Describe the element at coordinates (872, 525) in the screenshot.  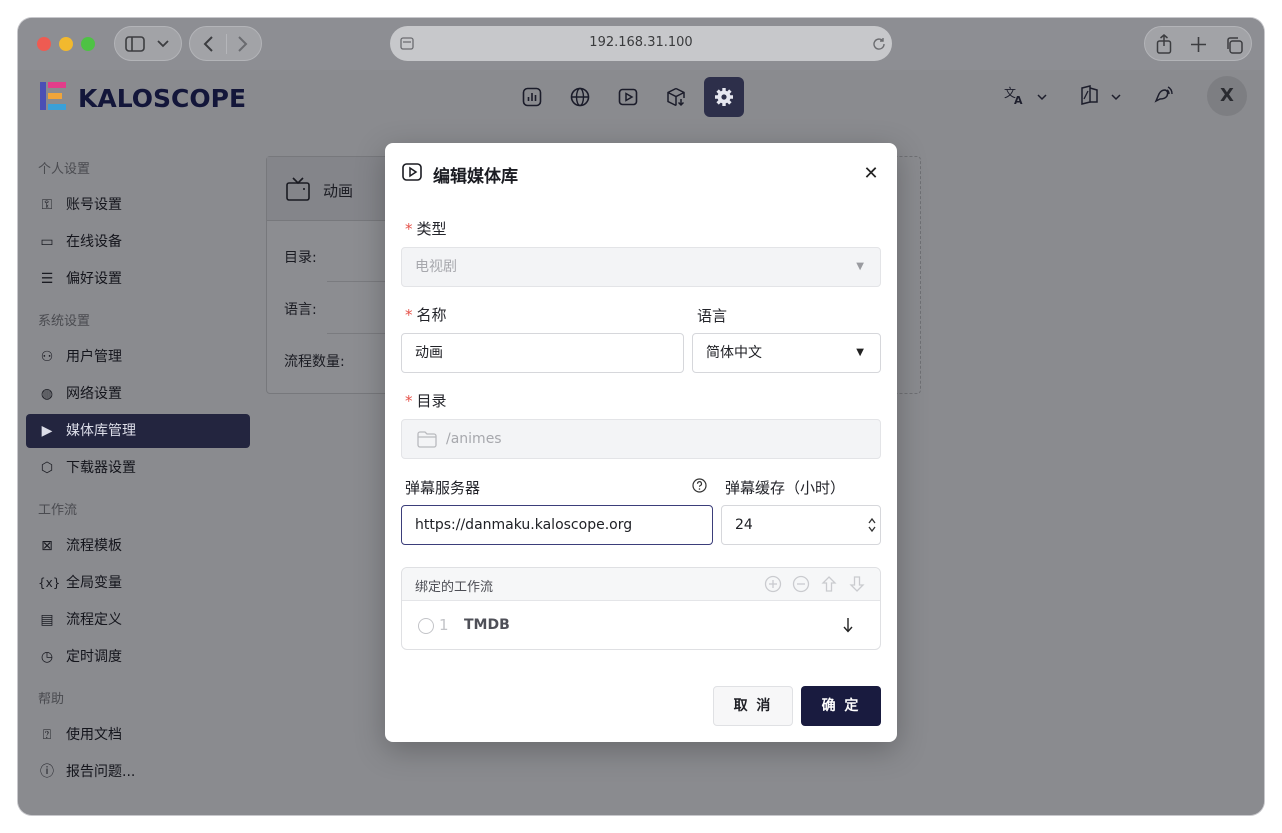
I see `stepper-icon` at that location.